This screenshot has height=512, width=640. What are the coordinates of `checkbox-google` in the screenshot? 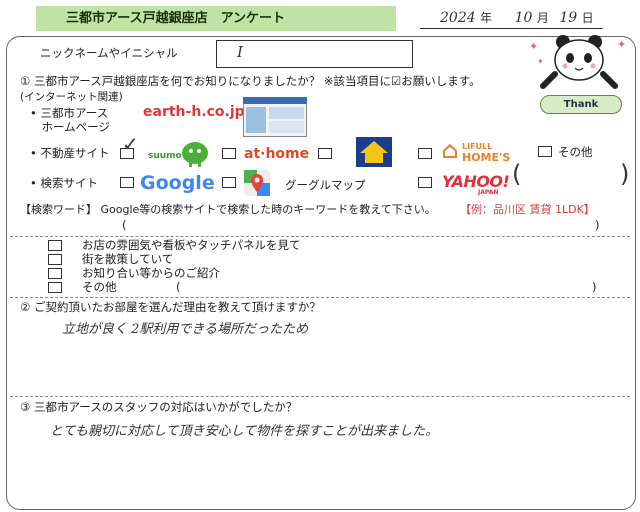 It's located at (127, 182).